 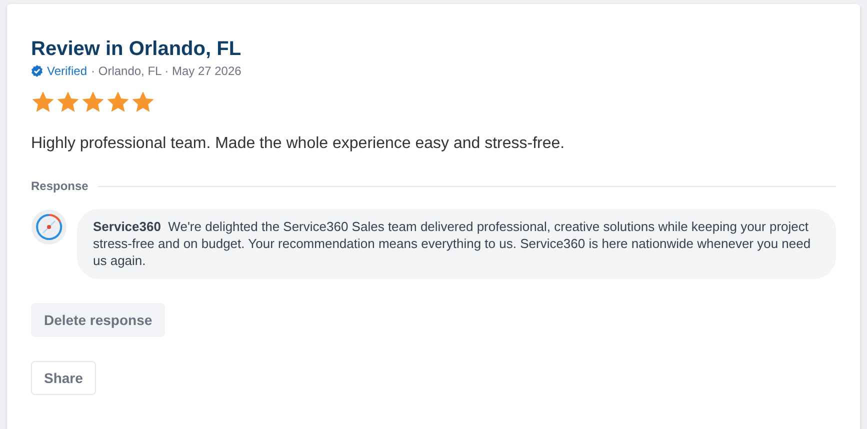 I want to click on verified-label: Verified, so click(x=67, y=71).